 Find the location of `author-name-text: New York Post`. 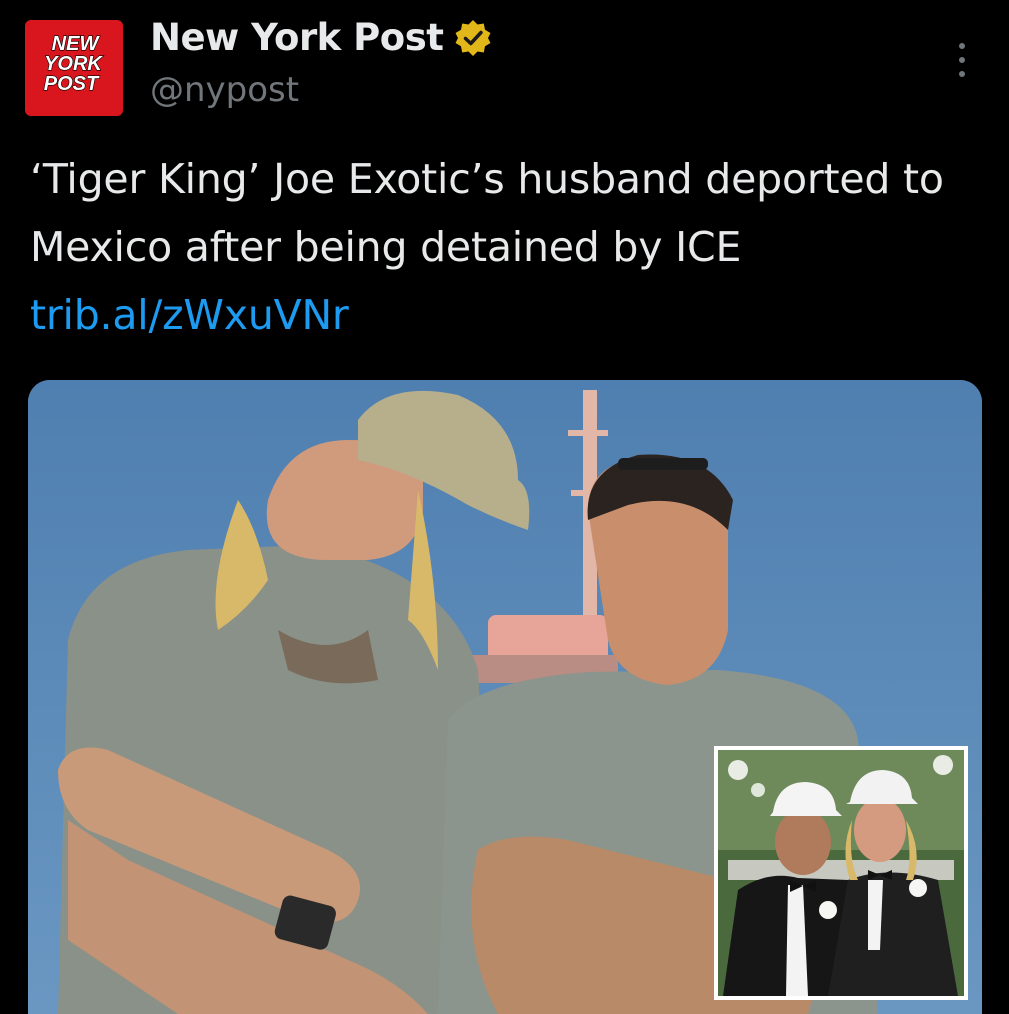

author-name-text: New York Post is located at coordinates (297, 38).